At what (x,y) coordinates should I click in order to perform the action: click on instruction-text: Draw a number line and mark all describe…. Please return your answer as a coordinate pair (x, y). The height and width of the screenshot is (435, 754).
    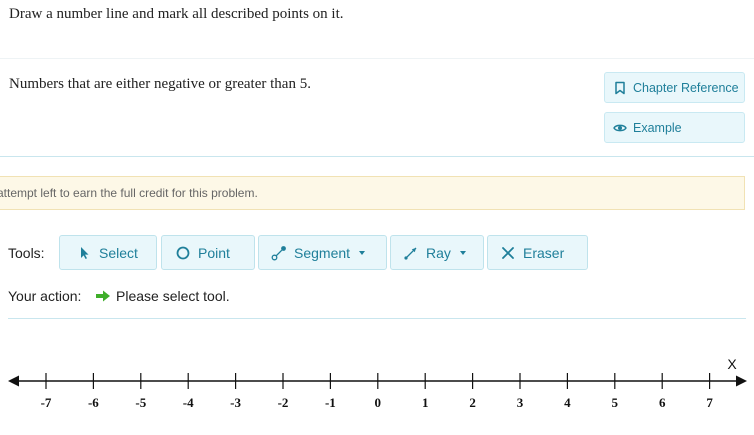
    Looking at the image, I should click on (176, 14).